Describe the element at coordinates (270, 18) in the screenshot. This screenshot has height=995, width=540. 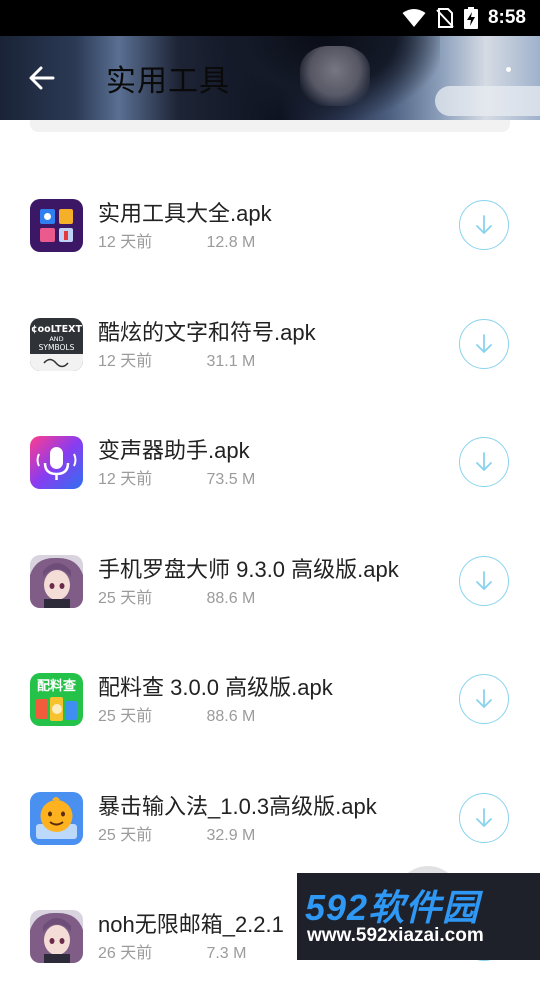
I see `status-bar: 8:58` at that location.